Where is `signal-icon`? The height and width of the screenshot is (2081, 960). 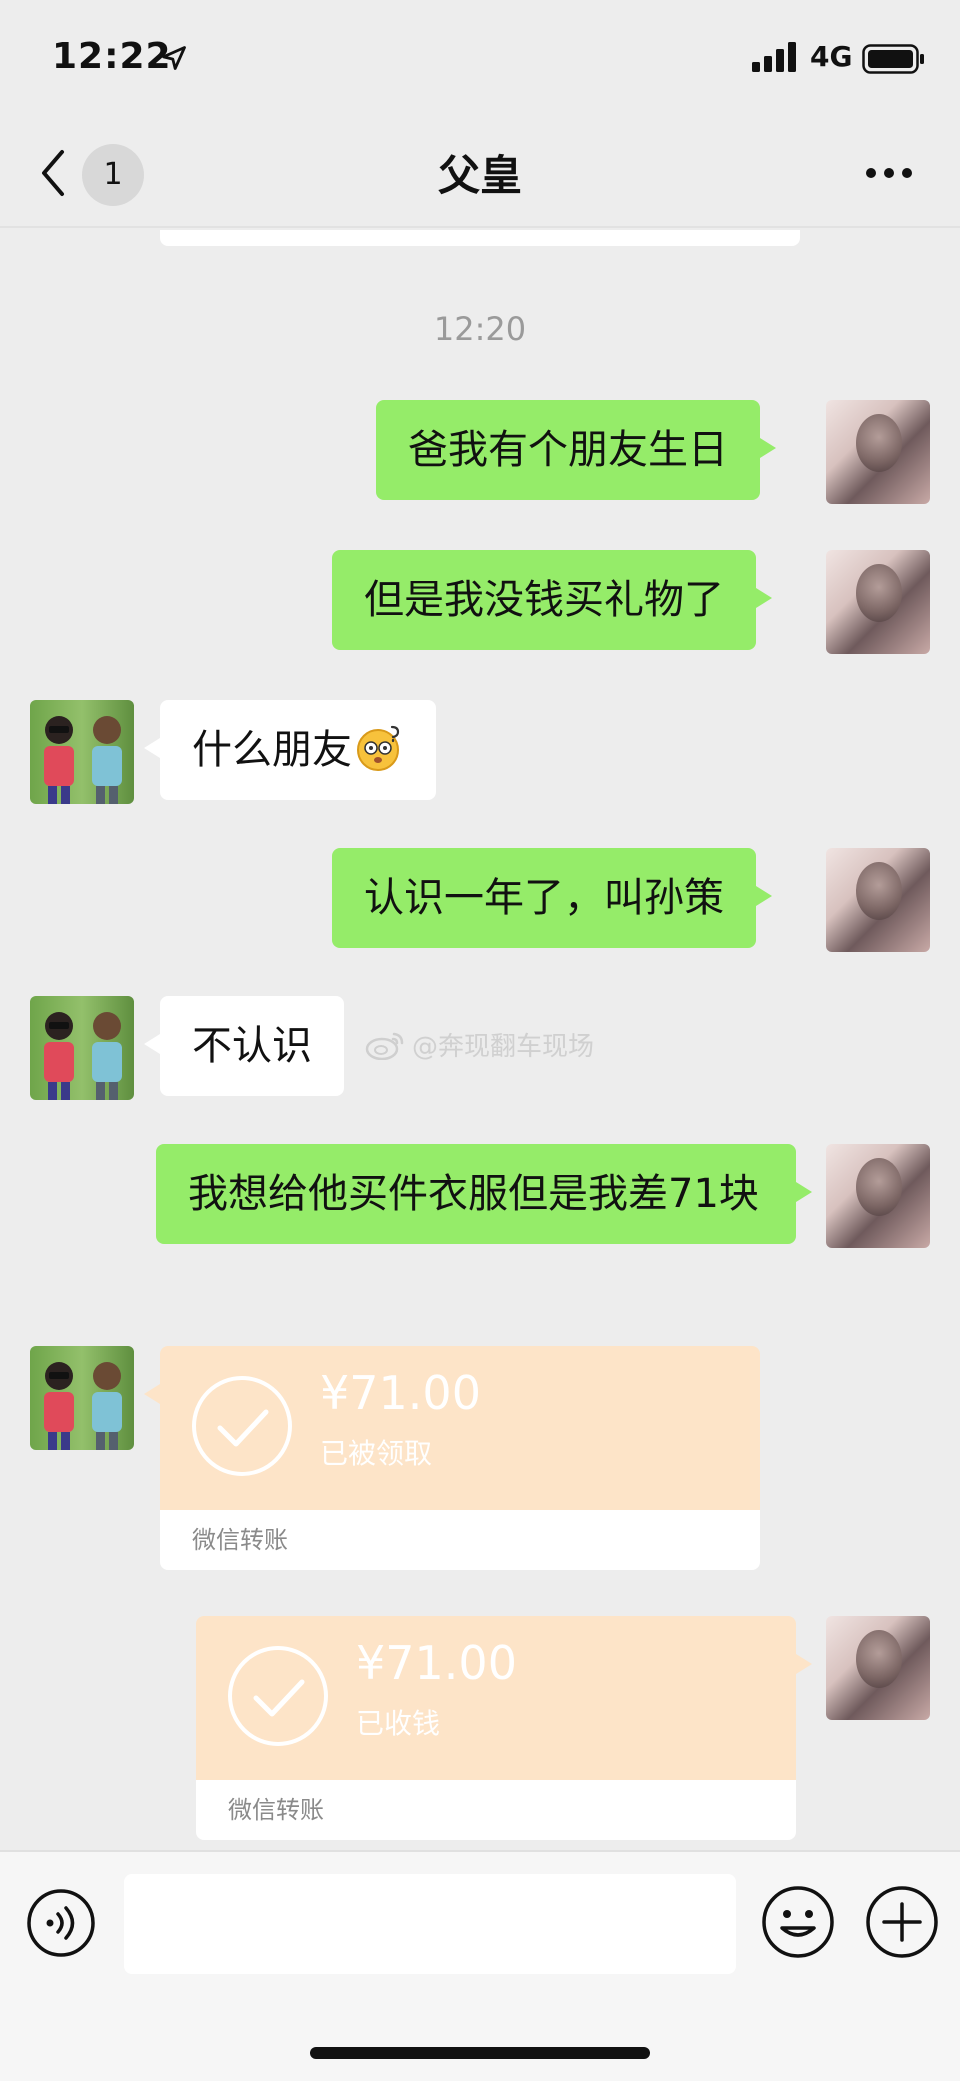 signal-icon is located at coordinates (774, 57).